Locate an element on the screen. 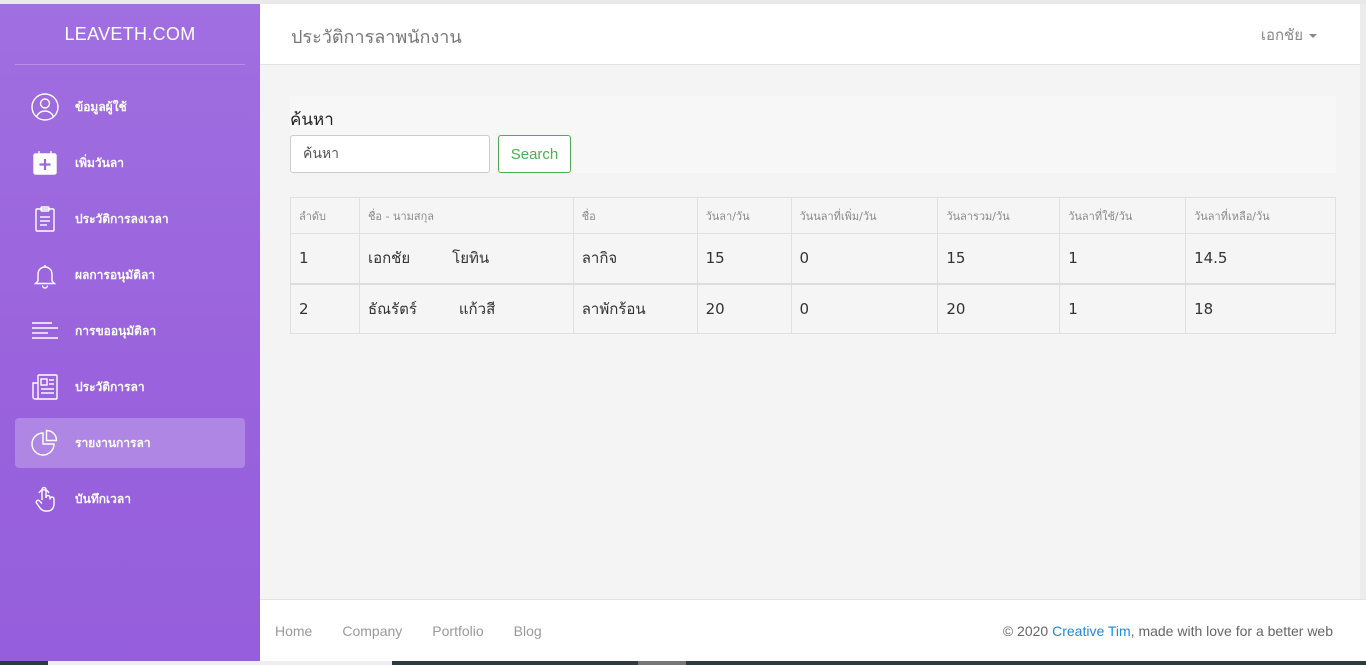 The height and width of the screenshot is (665, 1366). sidebar-item-leave-history: ประวัติการลา is located at coordinates (130, 387).